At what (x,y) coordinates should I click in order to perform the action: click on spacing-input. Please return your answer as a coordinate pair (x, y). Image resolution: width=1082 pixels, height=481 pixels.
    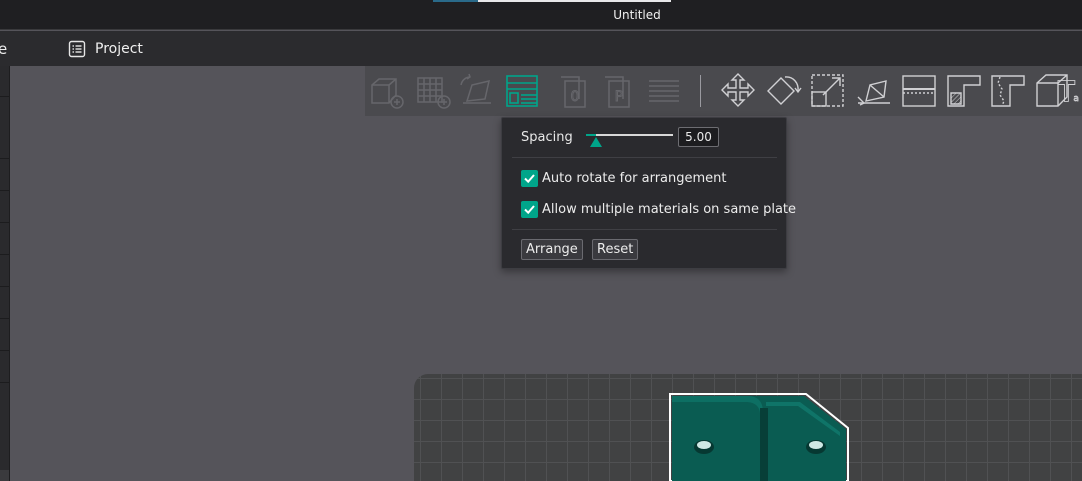
    Looking at the image, I should click on (698, 137).